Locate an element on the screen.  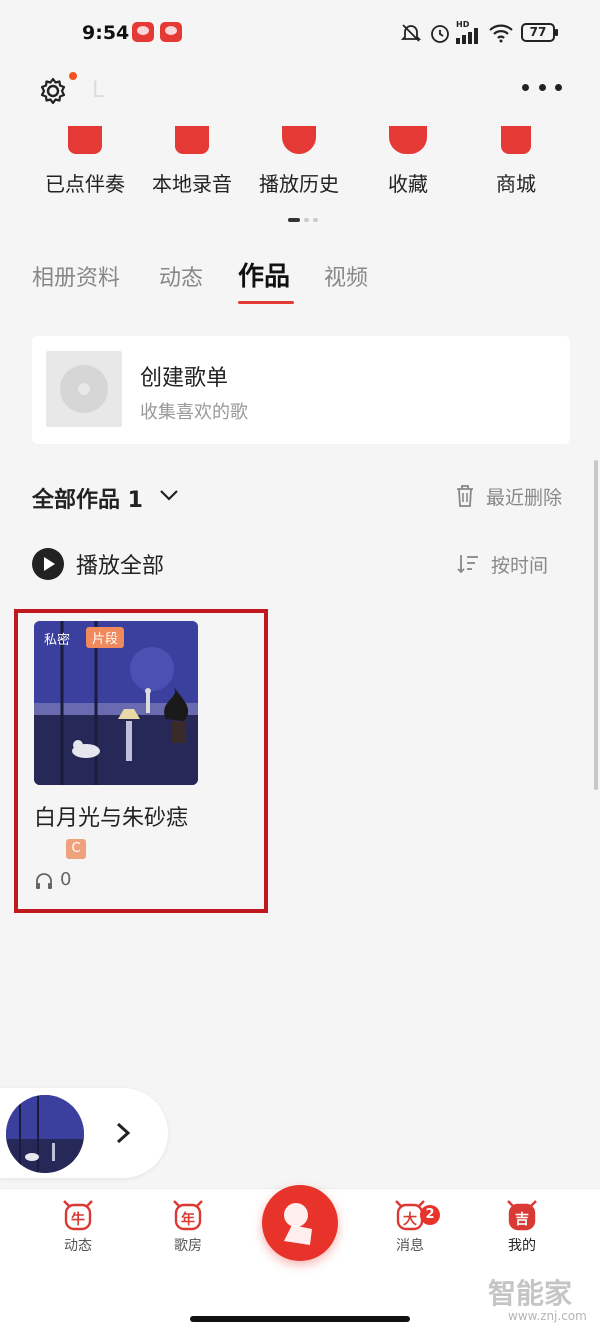
nav-item-moments: 牛 动态 is located at coordinates (78, 1225).